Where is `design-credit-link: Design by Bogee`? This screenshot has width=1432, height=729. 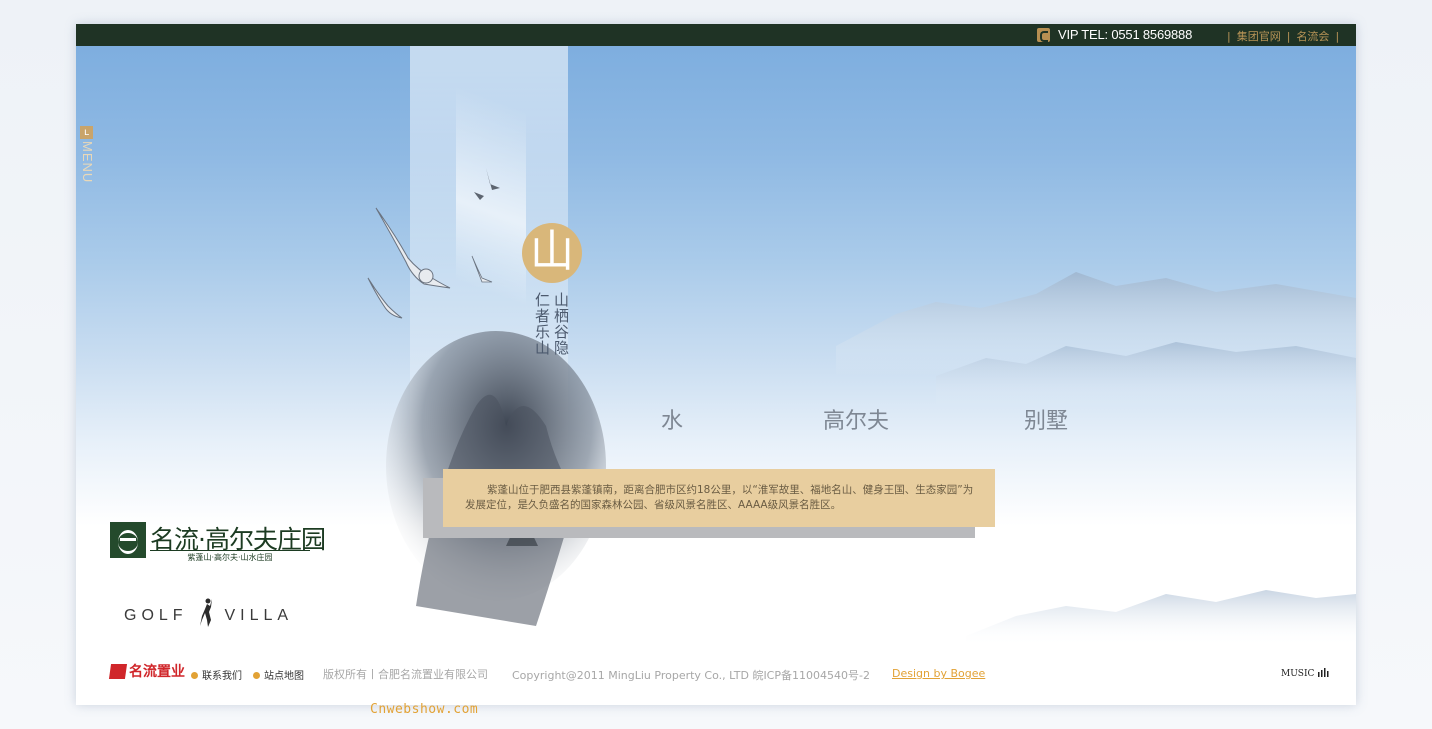
design-credit-link: Design by Bogee is located at coordinates (938, 673).